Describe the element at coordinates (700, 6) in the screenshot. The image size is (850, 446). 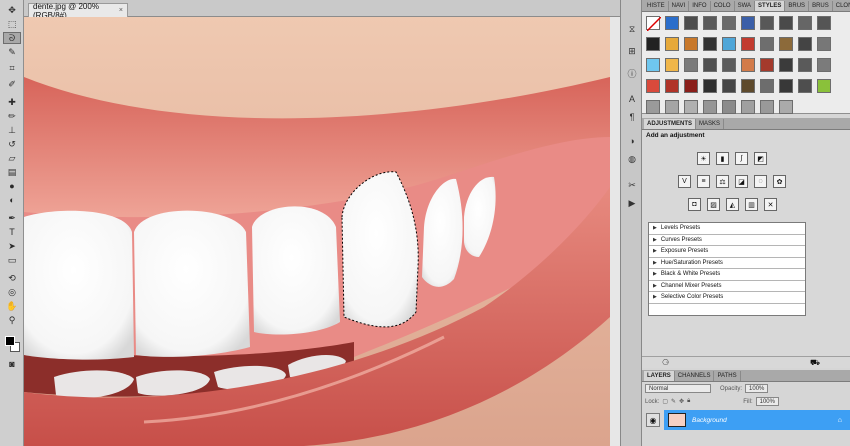
I see `tab-info: INFO` at that location.